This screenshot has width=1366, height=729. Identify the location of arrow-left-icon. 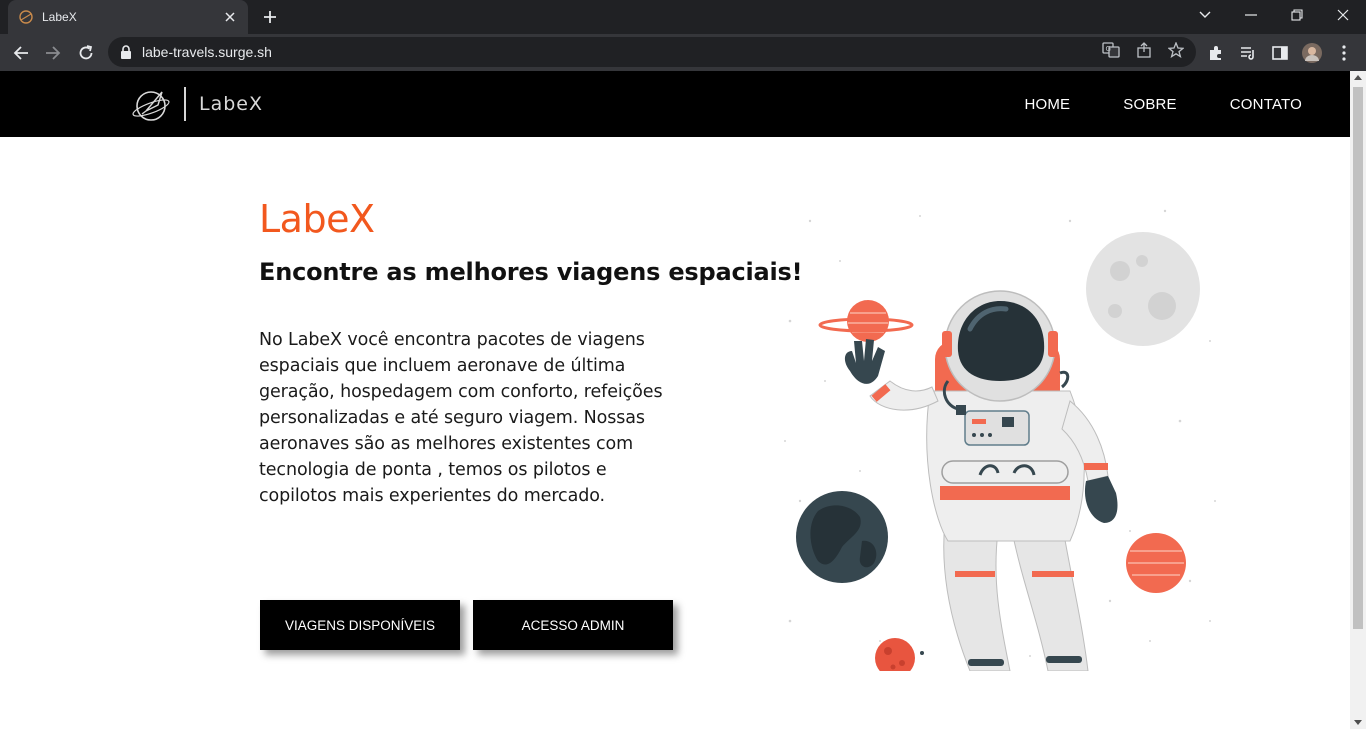
(20, 53).